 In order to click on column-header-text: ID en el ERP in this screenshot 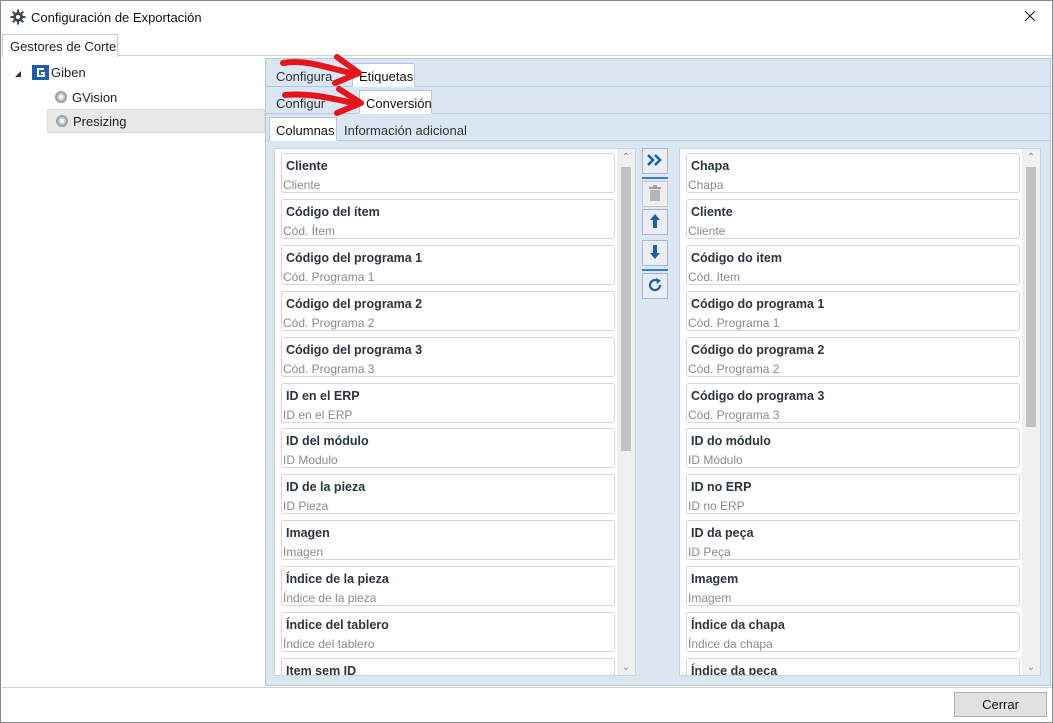, I will do `click(318, 414)`.